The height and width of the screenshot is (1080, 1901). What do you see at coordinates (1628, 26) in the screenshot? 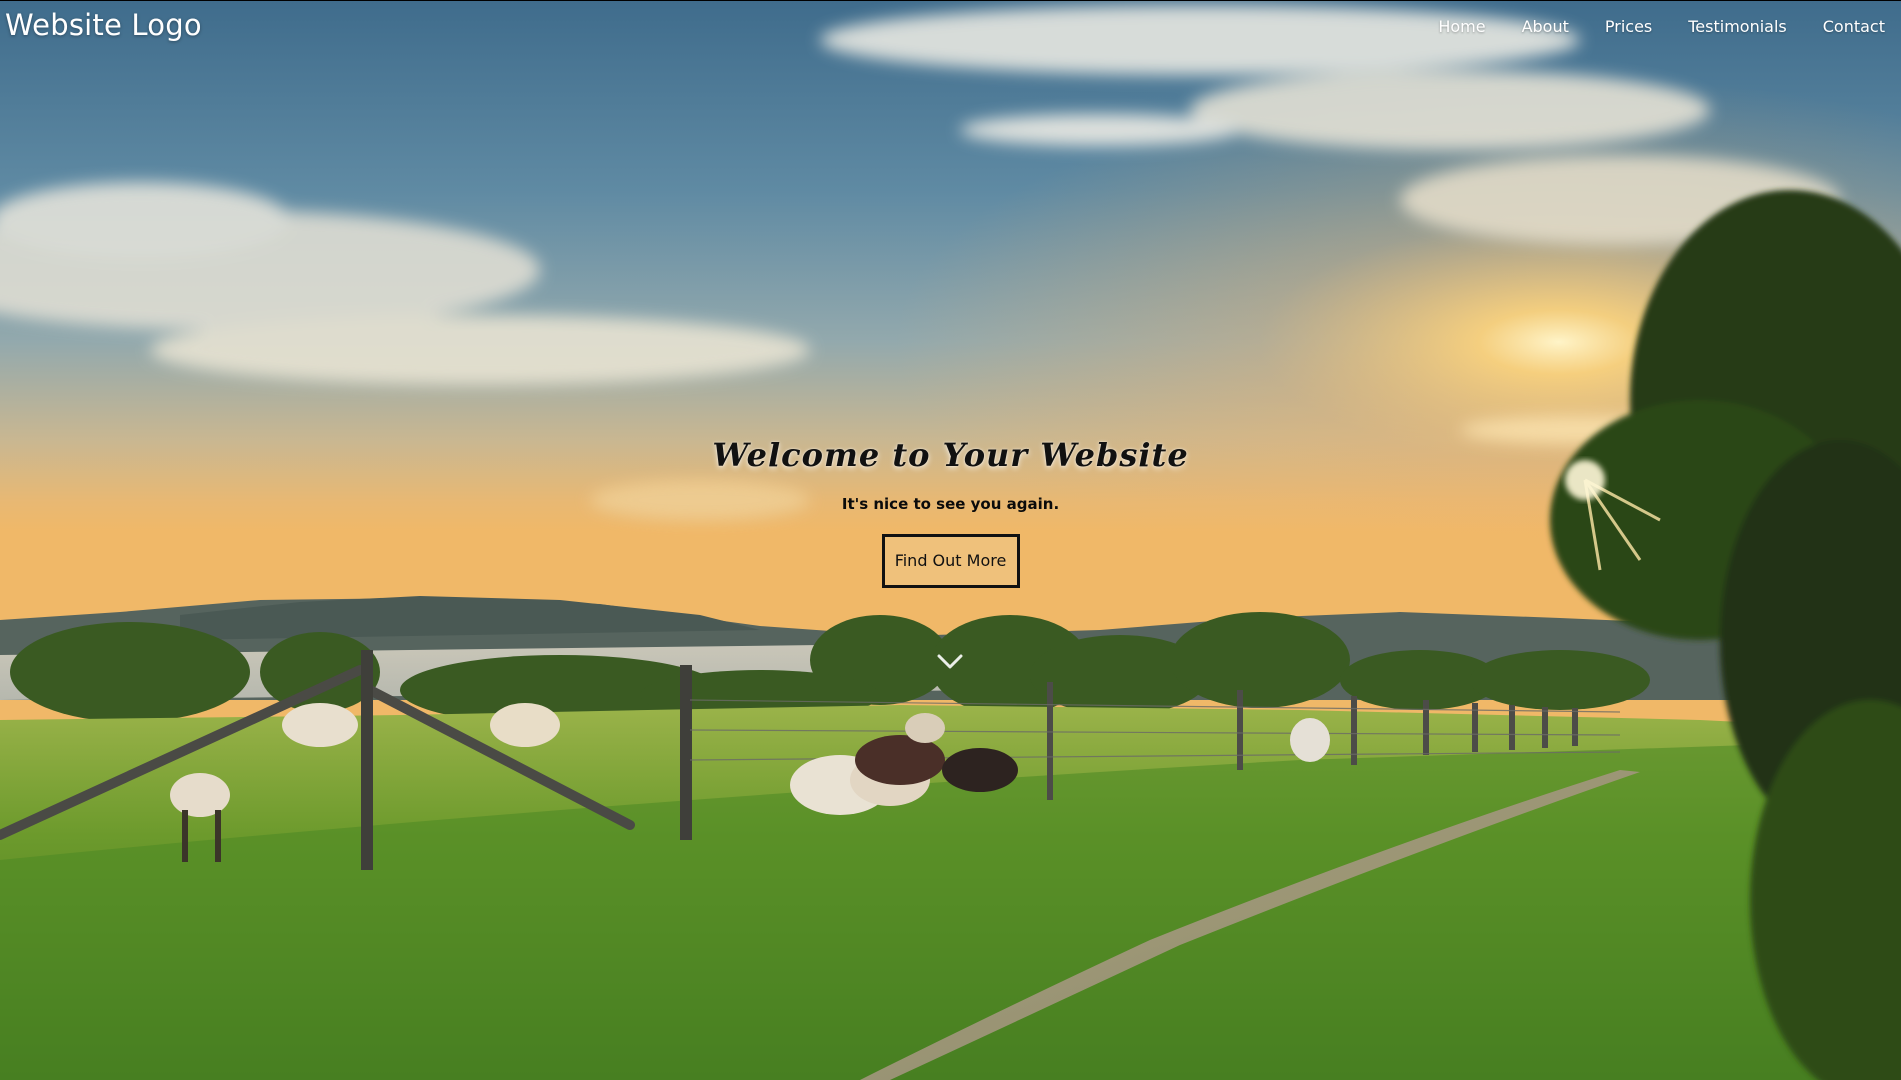
I see `nav-link-prices: Prices` at bounding box center [1628, 26].